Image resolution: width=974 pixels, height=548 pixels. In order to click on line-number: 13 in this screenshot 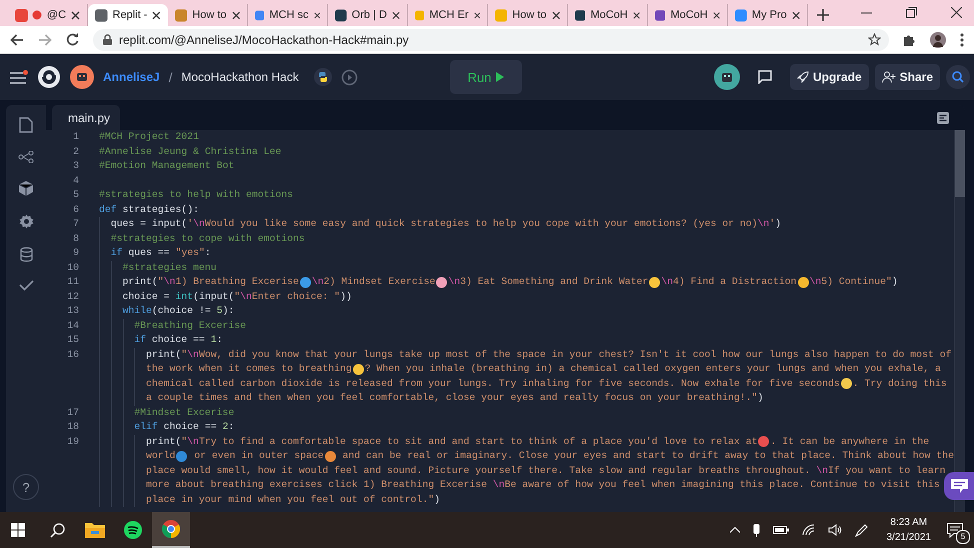, I will do `click(73, 310)`.